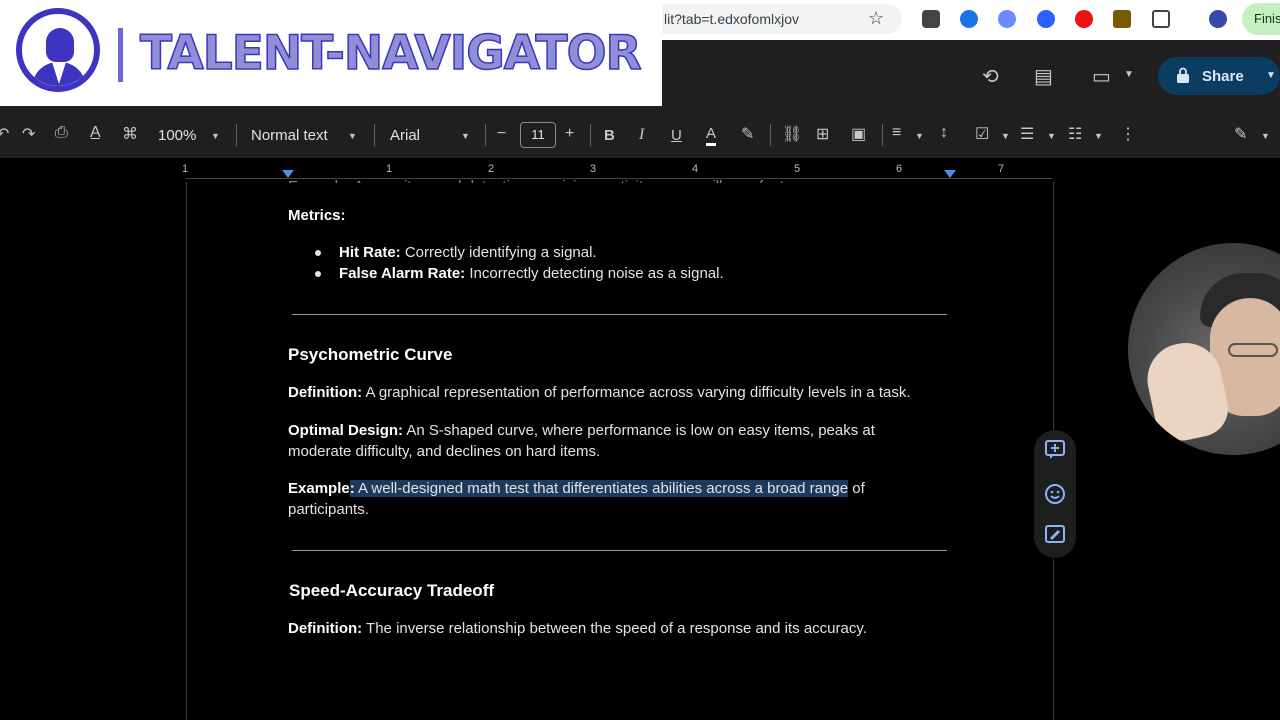 Image resolution: width=1280 pixels, height=720 pixels. I want to click on webcam-overlay, so click(1204, 349).